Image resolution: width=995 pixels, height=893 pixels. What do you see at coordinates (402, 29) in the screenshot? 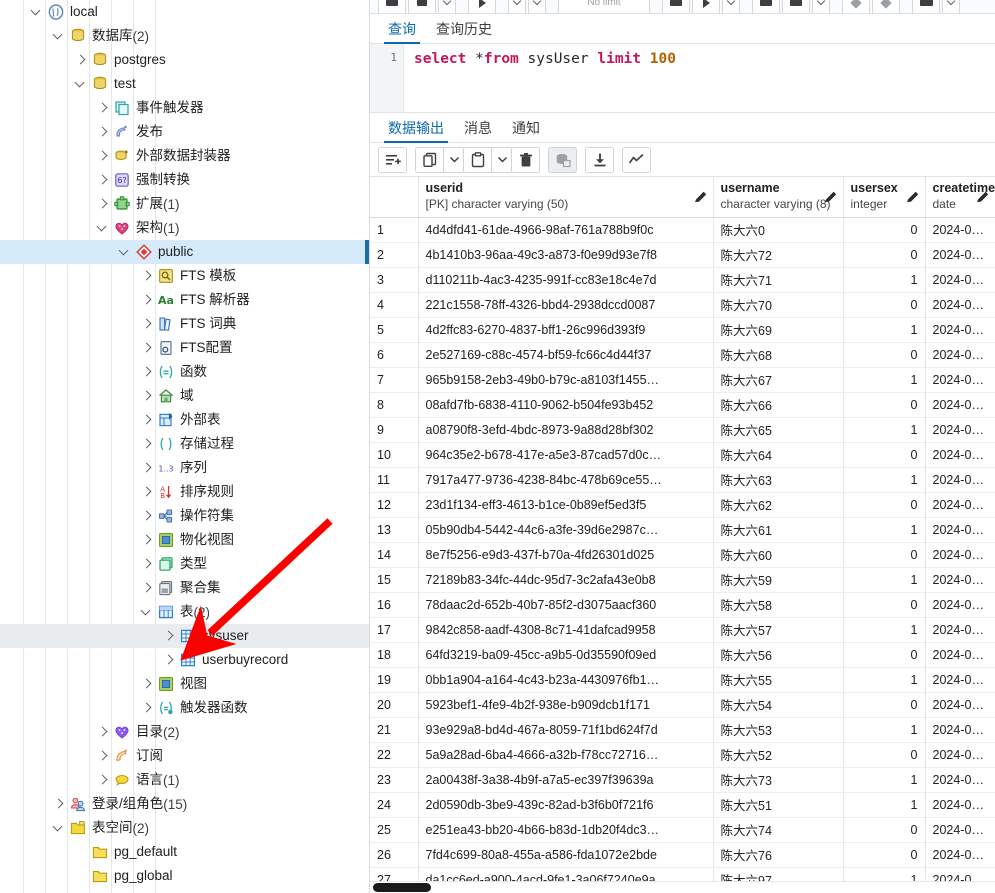
I see `query-tab-0: 查询` at bounding box center [402, 29].